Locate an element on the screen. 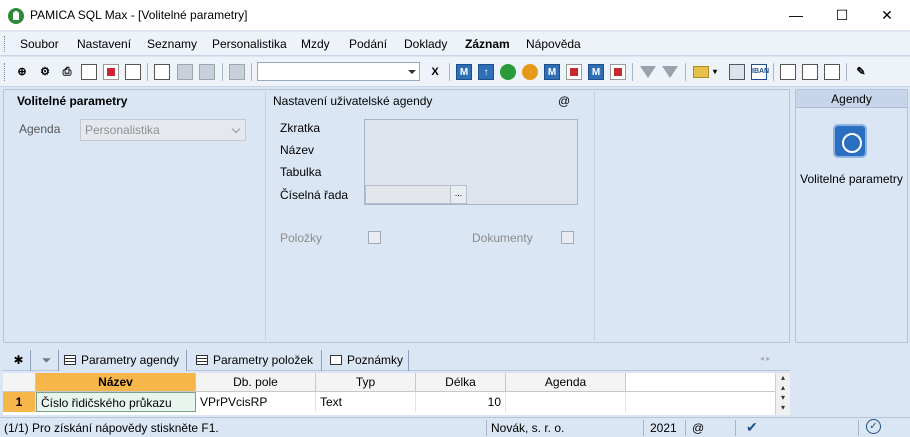  menu-podani: Podání is located at coordinates (368, 44).